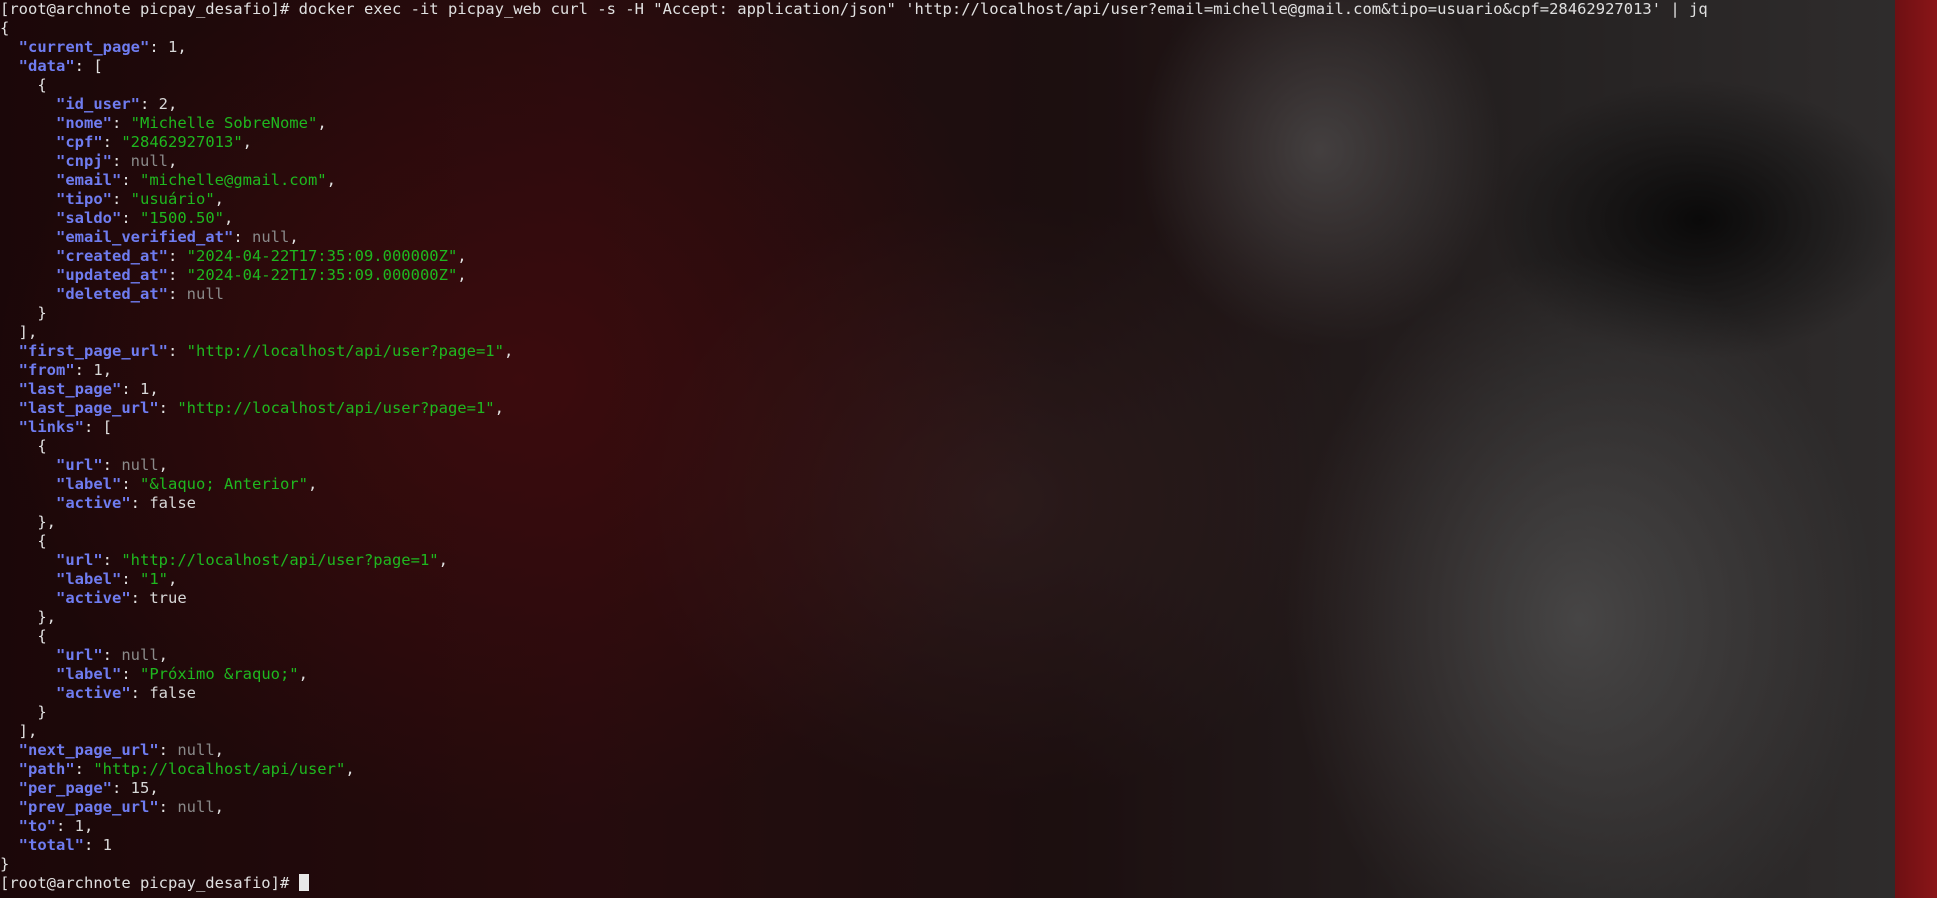  What do you see at coordinates (1916, 449) in the screenshot?
I see `wallpaper-edge` at bounding box center [1916, 449].